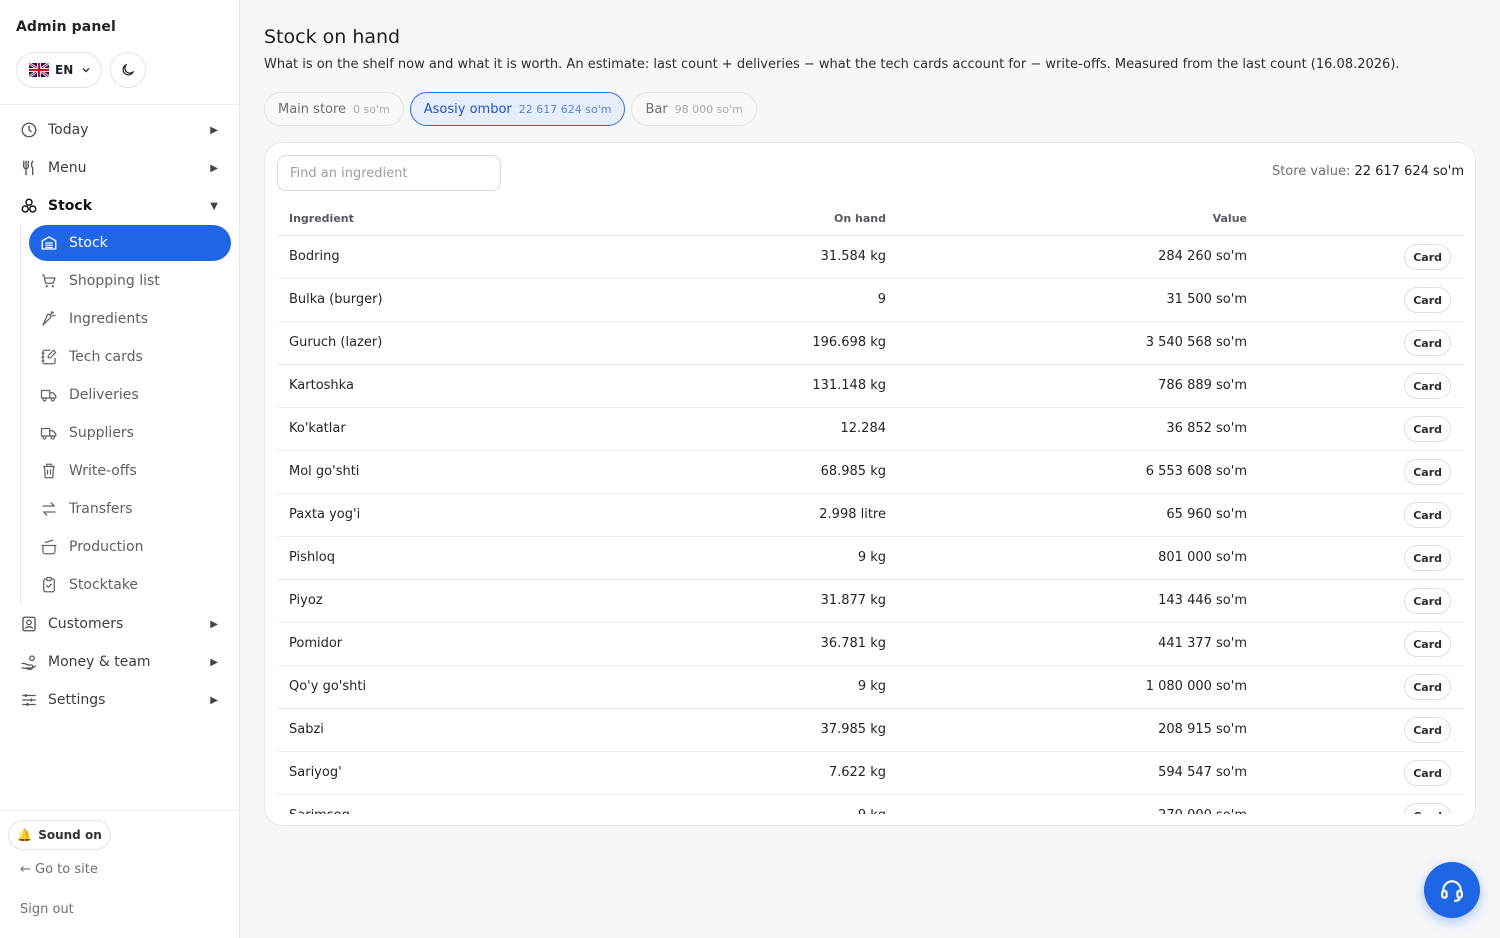 This screenshot has width=1500, height=938. Describe the element at coordinates (47, 909) in the screenshot. I see `sign-out-link: Sign out` at that location.